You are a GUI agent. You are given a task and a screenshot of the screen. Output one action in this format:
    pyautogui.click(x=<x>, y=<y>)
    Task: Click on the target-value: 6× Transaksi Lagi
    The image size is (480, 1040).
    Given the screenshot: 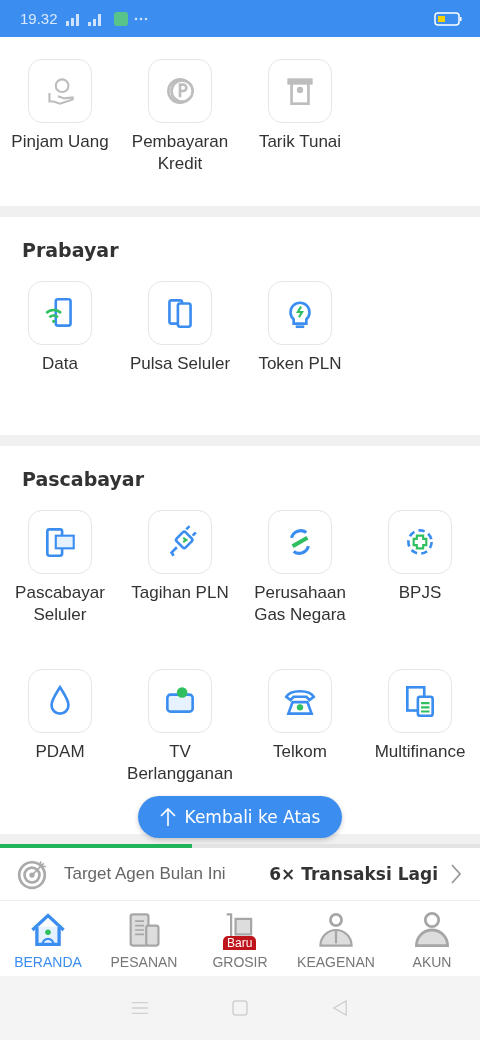 What is the action you would take?
    pyautogui.click(x=353, y=874)
    